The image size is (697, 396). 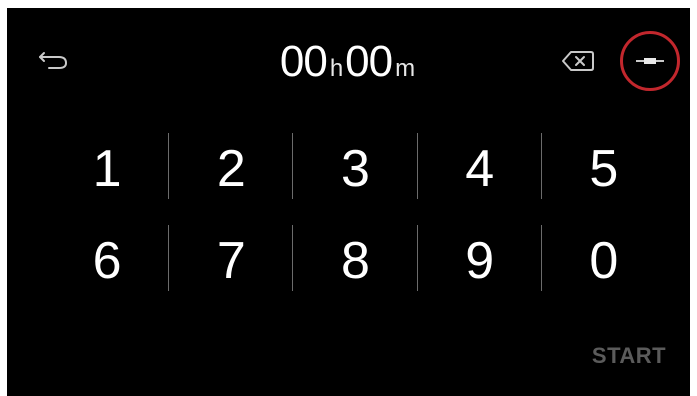 What do you see at coordinates (480, 261) in the screenshot?
I see `key-9: 9` at bounding box center [480, 261].